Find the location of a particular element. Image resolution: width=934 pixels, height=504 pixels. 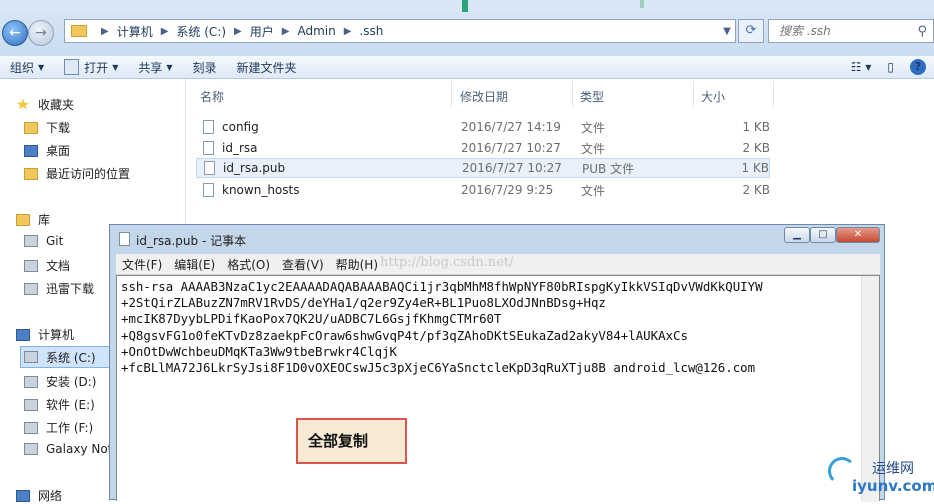

sidebar-item-xunlei: 迅雷下载 is located at coordinates (59, 288).